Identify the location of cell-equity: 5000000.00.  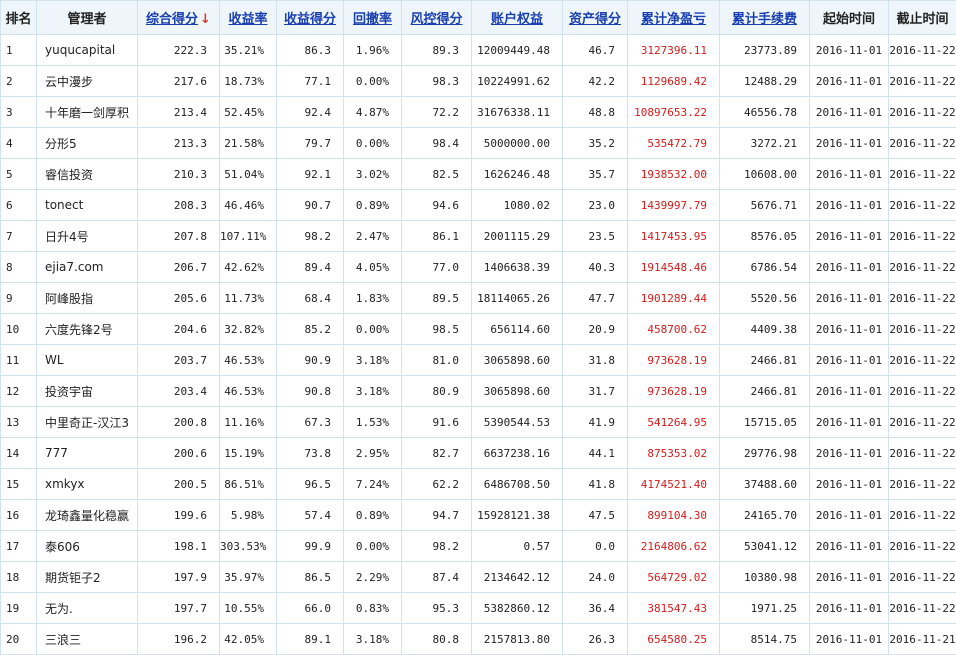
(517, 143).